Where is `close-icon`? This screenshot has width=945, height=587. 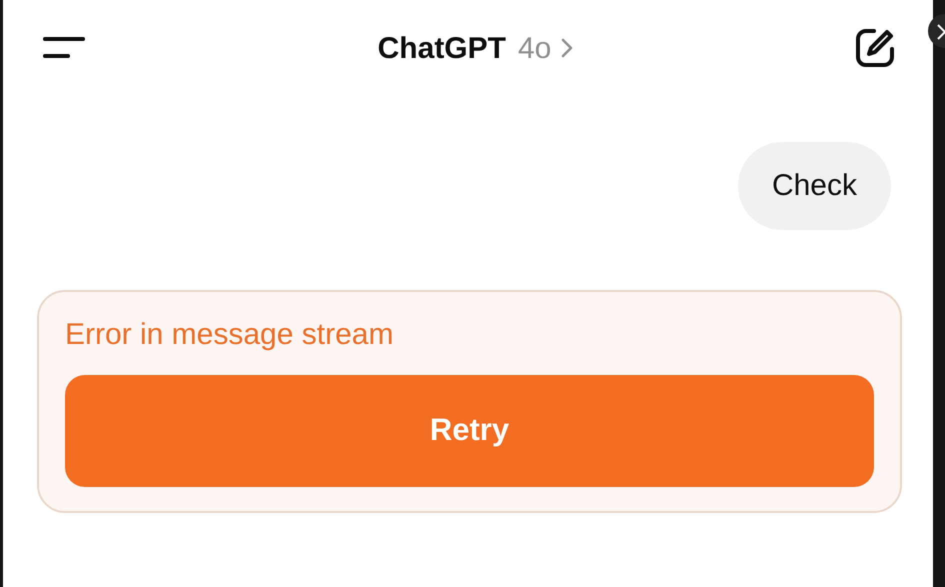
close-icon is located at coordinates (936, 31).